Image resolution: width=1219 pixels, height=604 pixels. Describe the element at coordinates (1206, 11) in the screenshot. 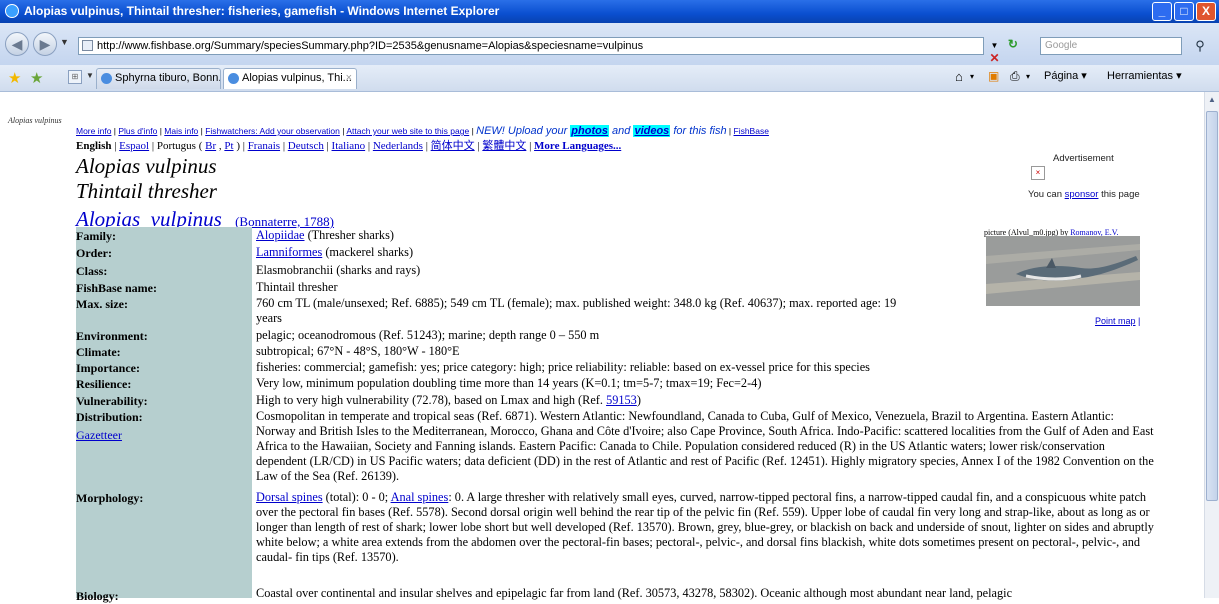

I see `close-button: X` at that location.